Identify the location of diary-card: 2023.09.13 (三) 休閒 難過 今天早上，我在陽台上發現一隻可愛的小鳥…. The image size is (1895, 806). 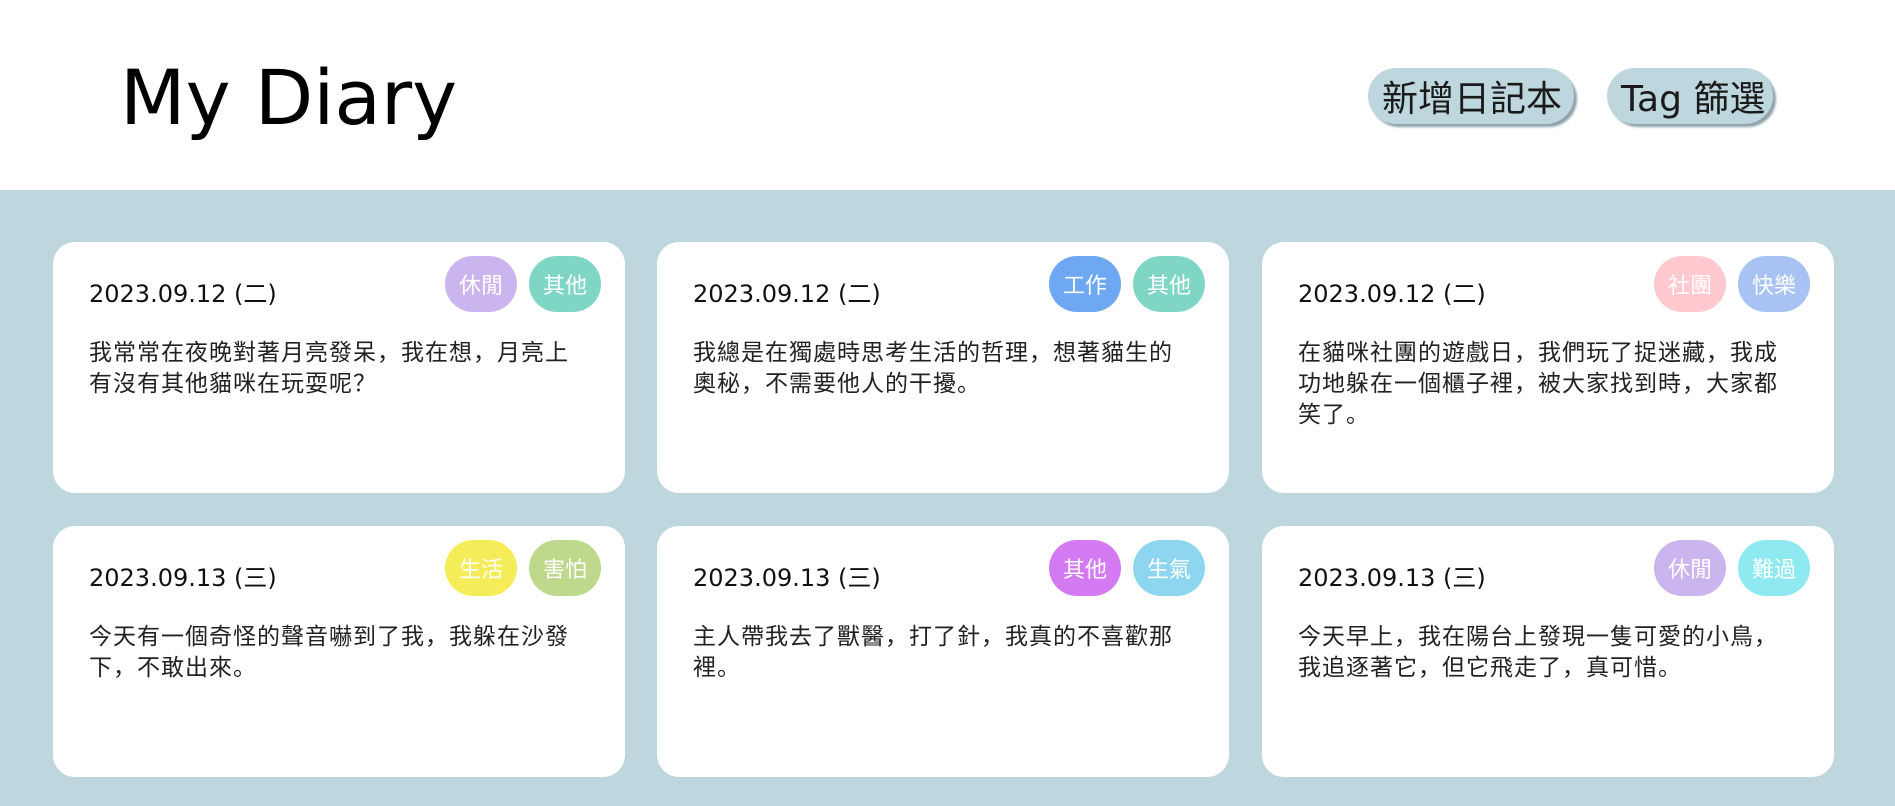
(1548, 651).